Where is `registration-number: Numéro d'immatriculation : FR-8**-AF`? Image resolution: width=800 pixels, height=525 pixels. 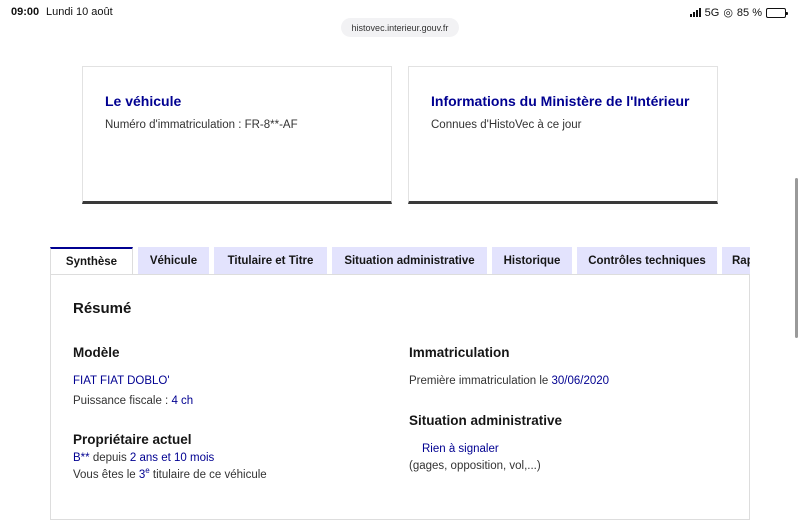 registration-number: Numéro d'immatriculation : FR-8**-AF is located at coordinates (201, 125).